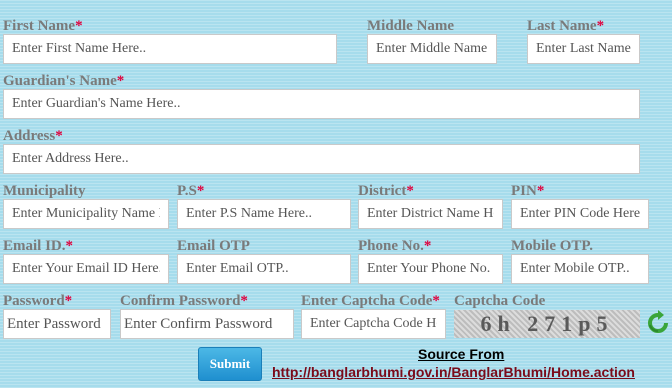 This screenshot has height=388, width=672. What do you see at coordinates (321, 159) in the screenshot?
I see `address-input` at bounding box center [321, 159].